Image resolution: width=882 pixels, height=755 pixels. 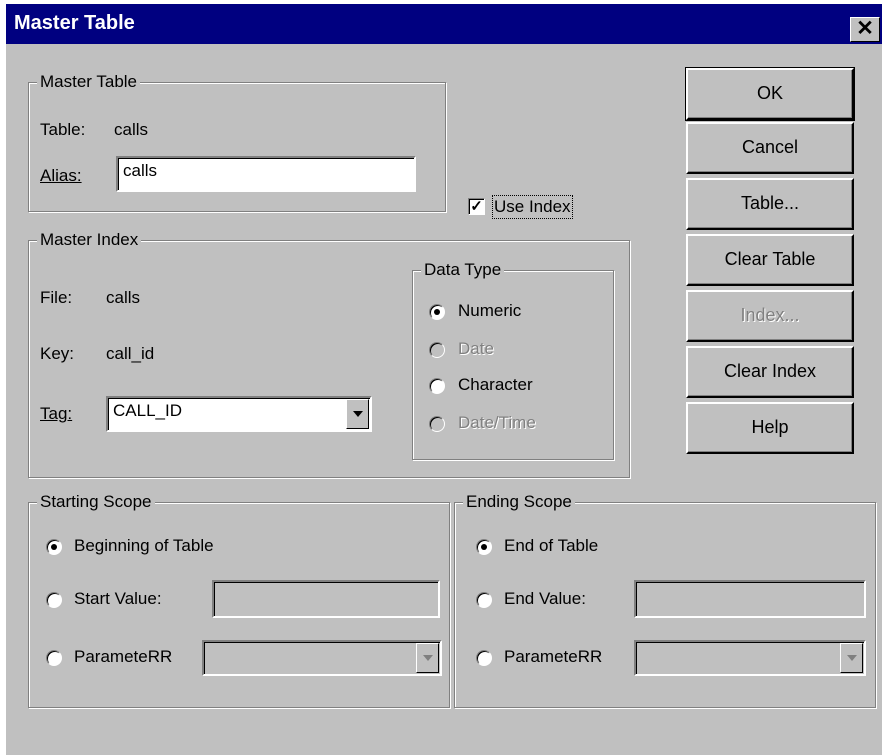 I want to click on clear-index-button-label: Clear Index, so click(x=770, y=371).